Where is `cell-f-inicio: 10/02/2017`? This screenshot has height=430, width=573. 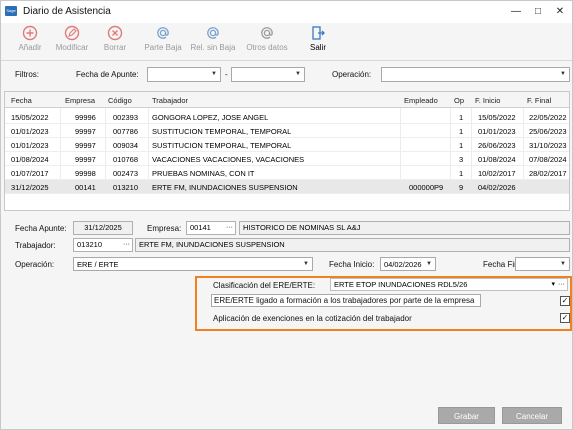
cell-f-inicio: 10/02/2017 is located at coordinates (497, 173).